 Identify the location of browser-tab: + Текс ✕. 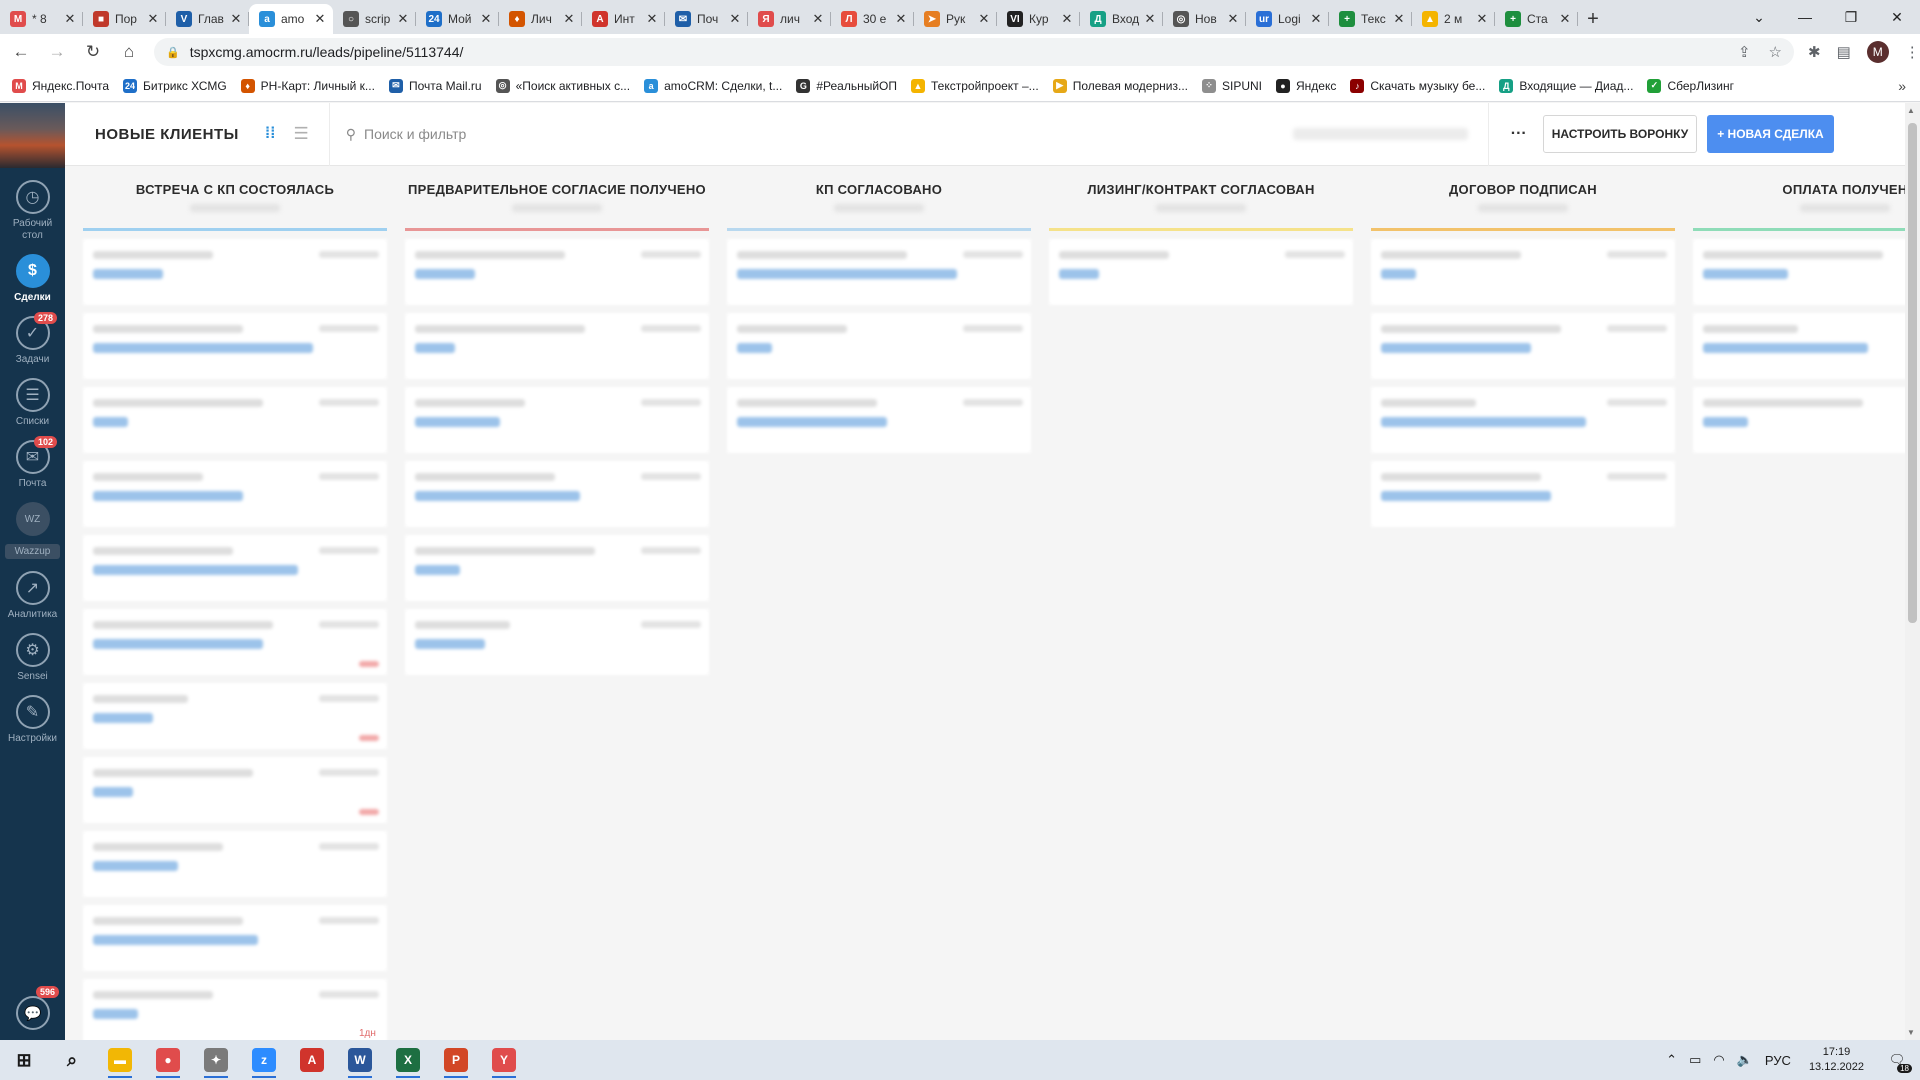
(1370, 19).